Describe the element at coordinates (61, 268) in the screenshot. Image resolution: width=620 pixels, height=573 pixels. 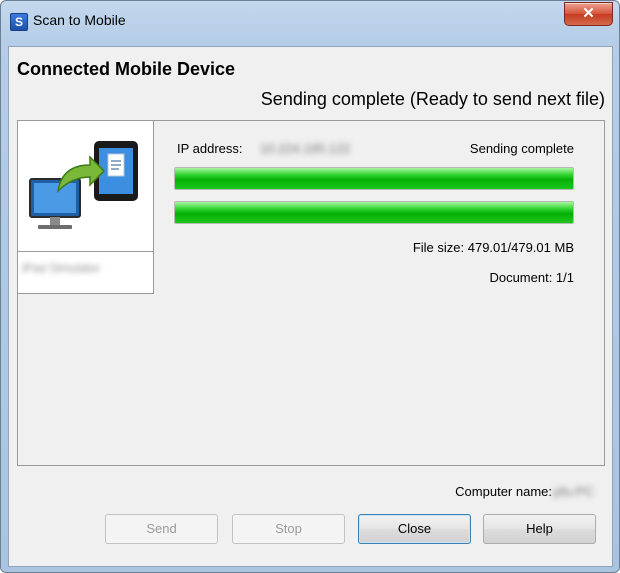
I see `device-name: iPad Simulator` at that location.